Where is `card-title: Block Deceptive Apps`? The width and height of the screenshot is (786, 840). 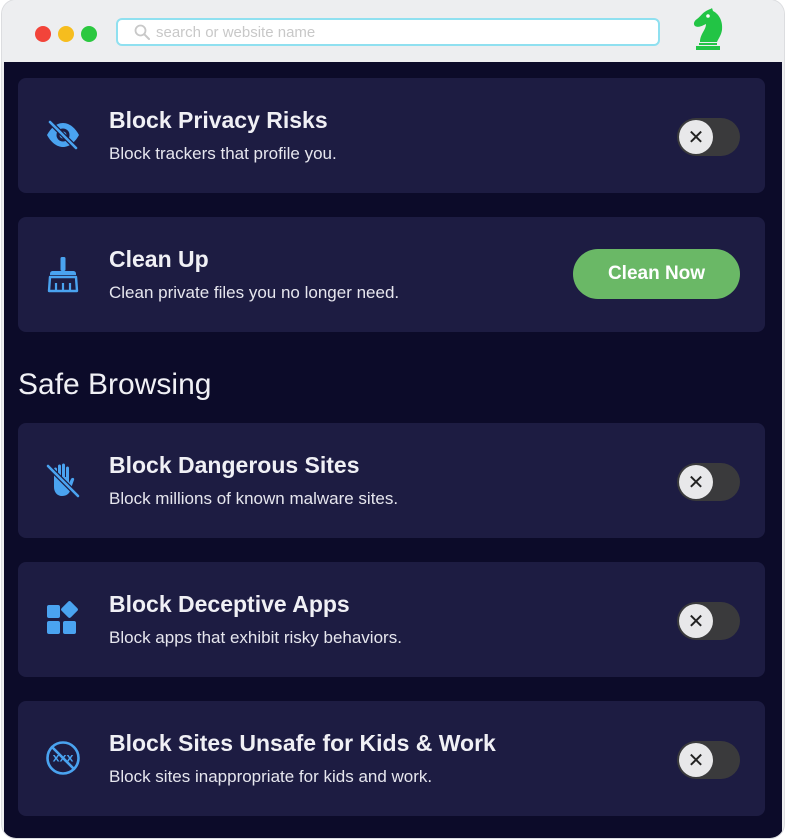 card-title: Block Deceptive Apps is located at coordinates (229, 604).